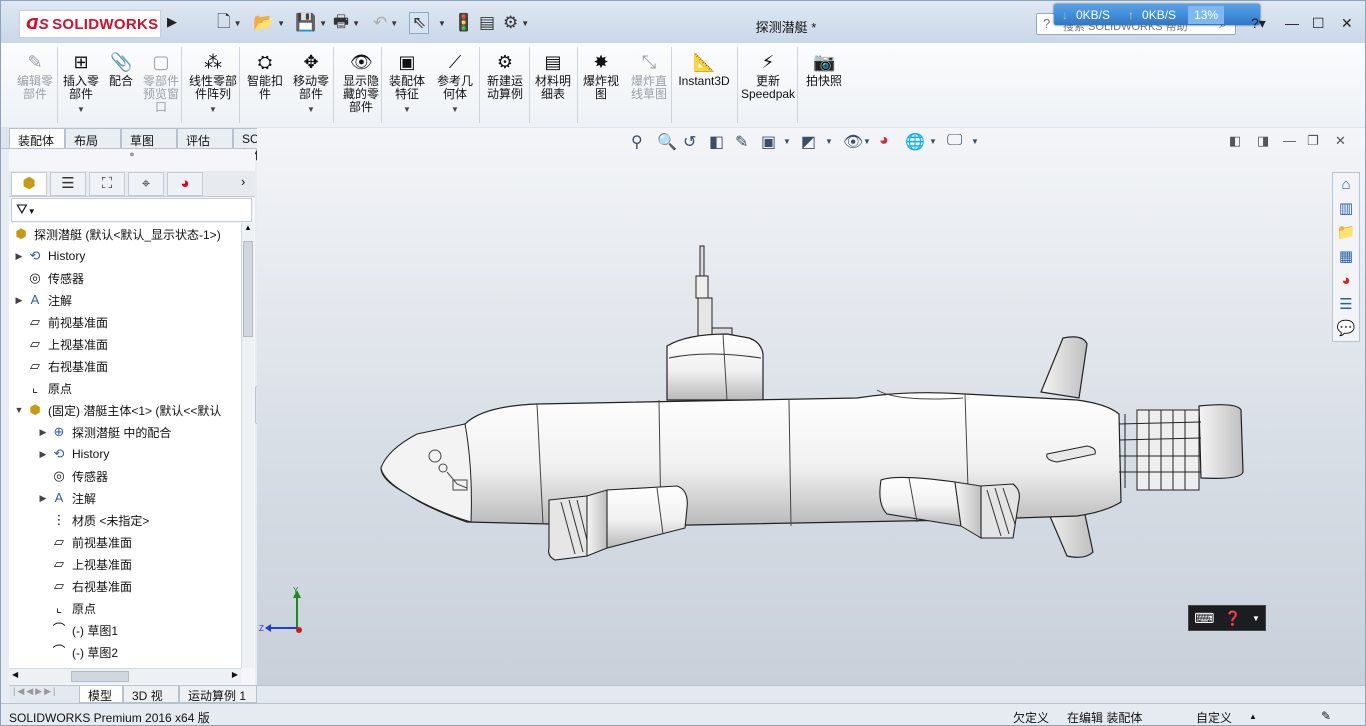 Image resolution: width=1366 pixels, height=726 pixels. I want to click on open-document-button: 📂 ▼, so click(269, 23).